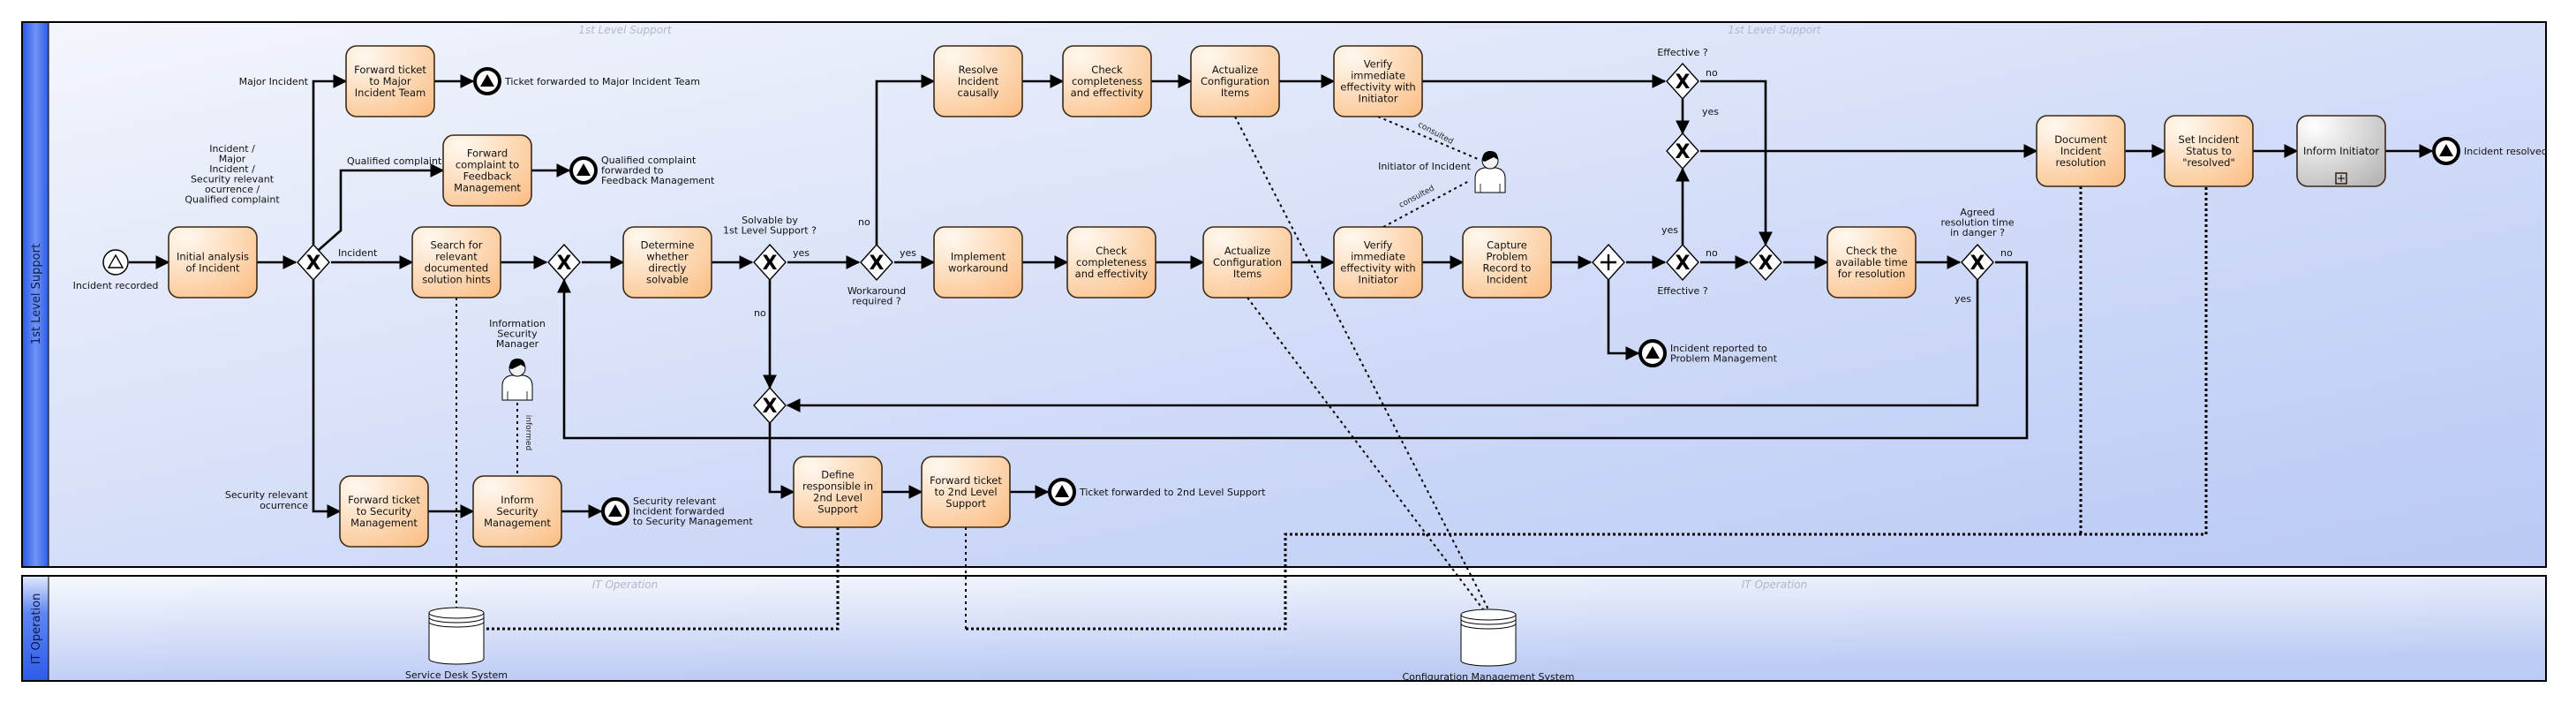 This screenshot has height=703, width=2576. I want to click on task-label: Determine whether directly solvable, so click(668, 262).